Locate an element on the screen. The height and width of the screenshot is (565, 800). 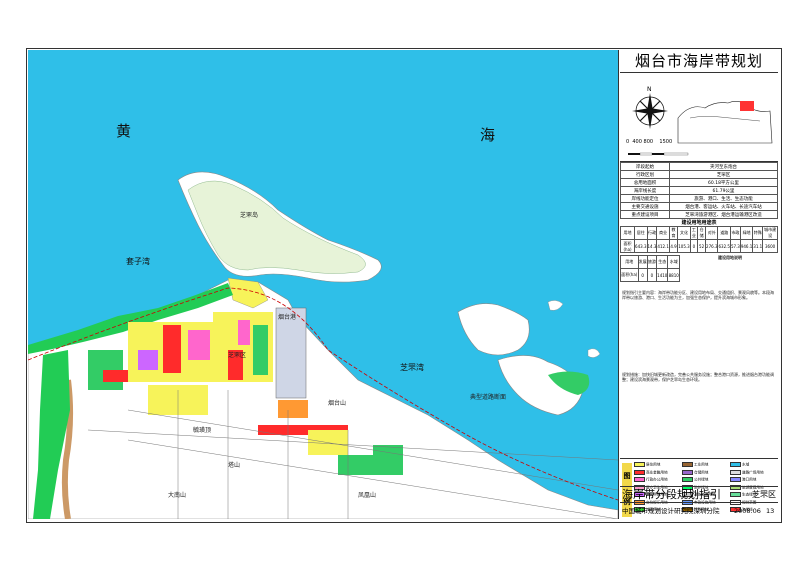
legend-item: 居住用地 is located at coordinates (647, 465).